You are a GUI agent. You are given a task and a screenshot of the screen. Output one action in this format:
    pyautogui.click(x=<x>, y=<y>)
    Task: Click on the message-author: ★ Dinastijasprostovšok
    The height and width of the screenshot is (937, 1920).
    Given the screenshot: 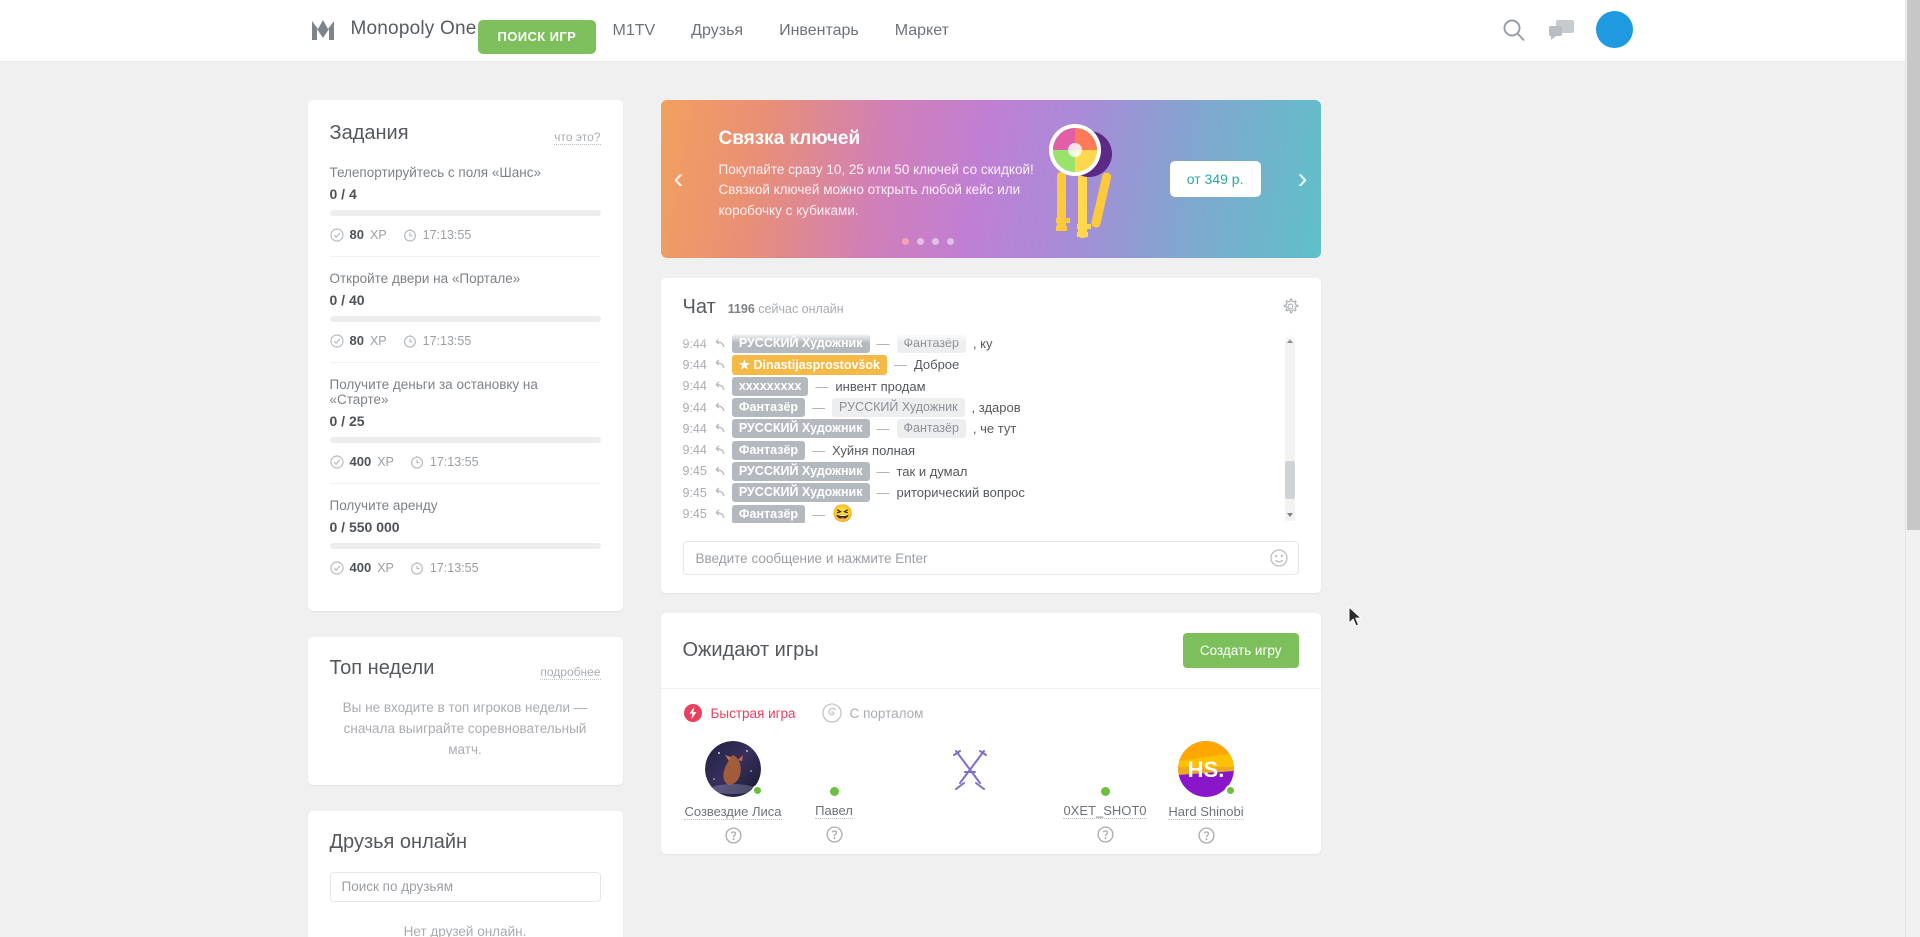 What is the action you would take?
    pyautogui.click(x=809, y=364)
    